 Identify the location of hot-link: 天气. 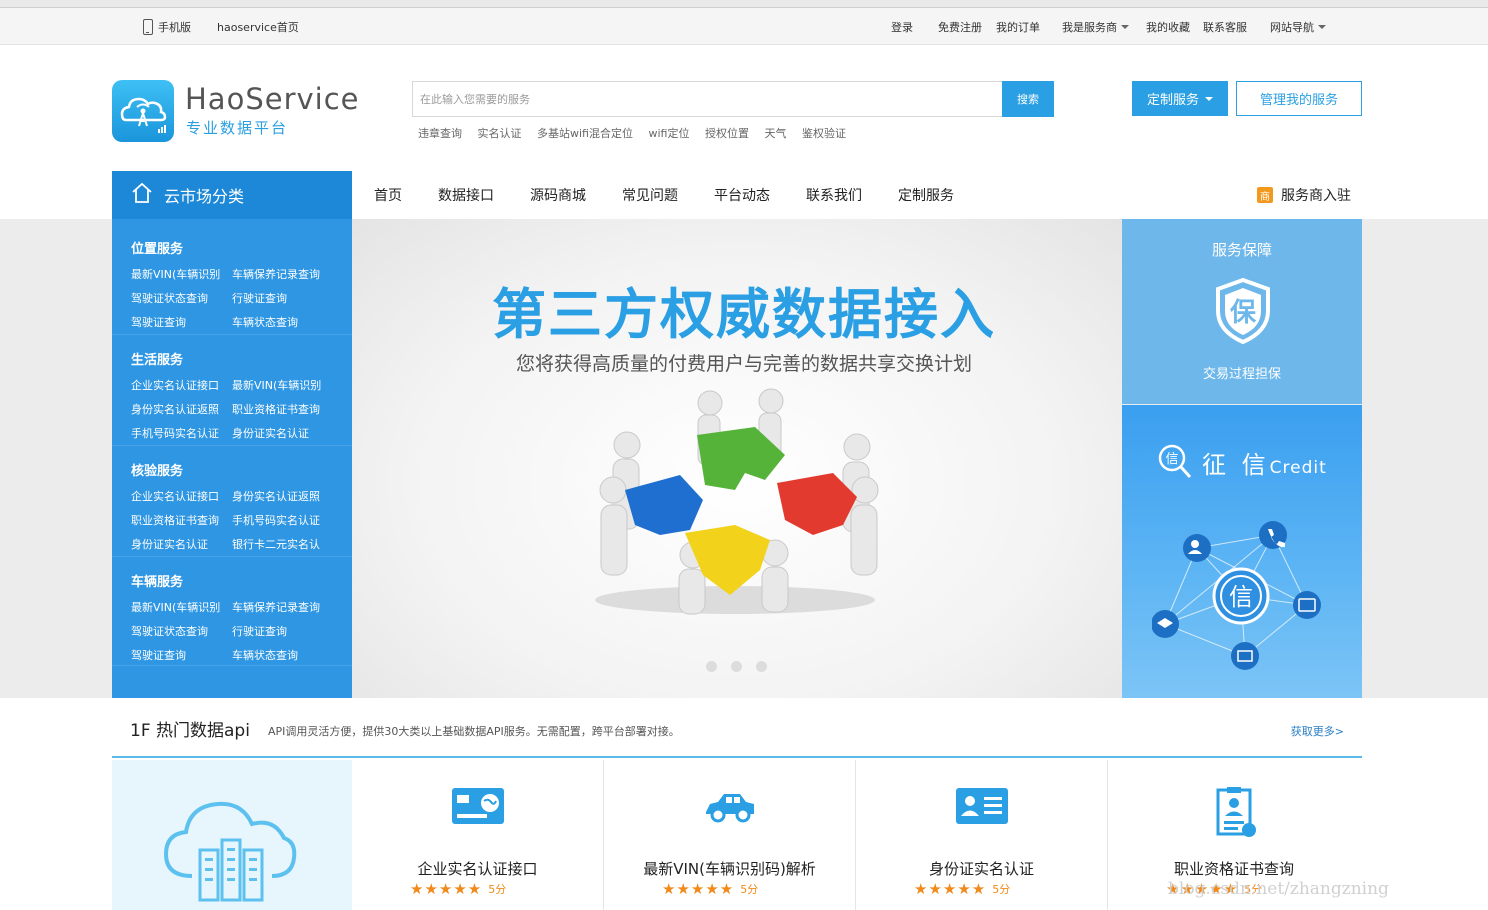
(775, 133).